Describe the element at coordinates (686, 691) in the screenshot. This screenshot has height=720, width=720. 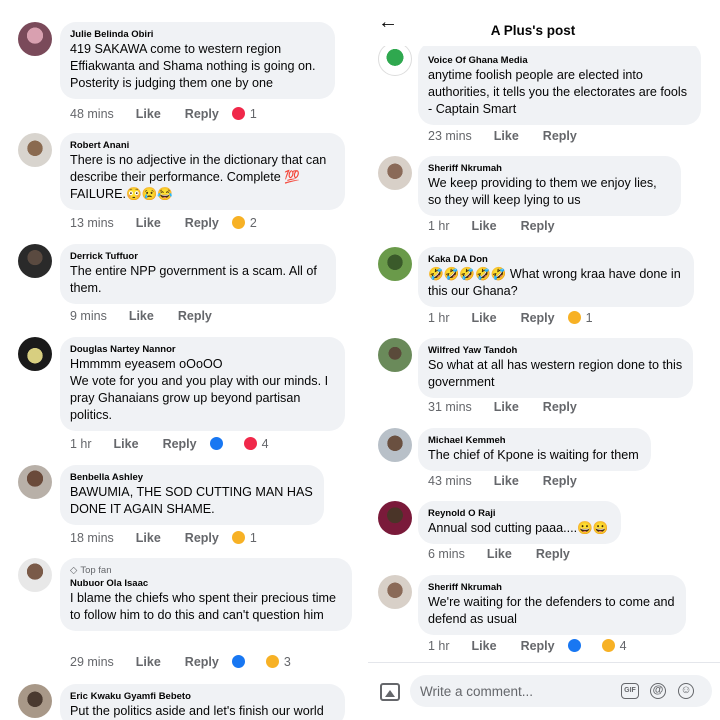
I see `emoji-icon: ☺` at that location.